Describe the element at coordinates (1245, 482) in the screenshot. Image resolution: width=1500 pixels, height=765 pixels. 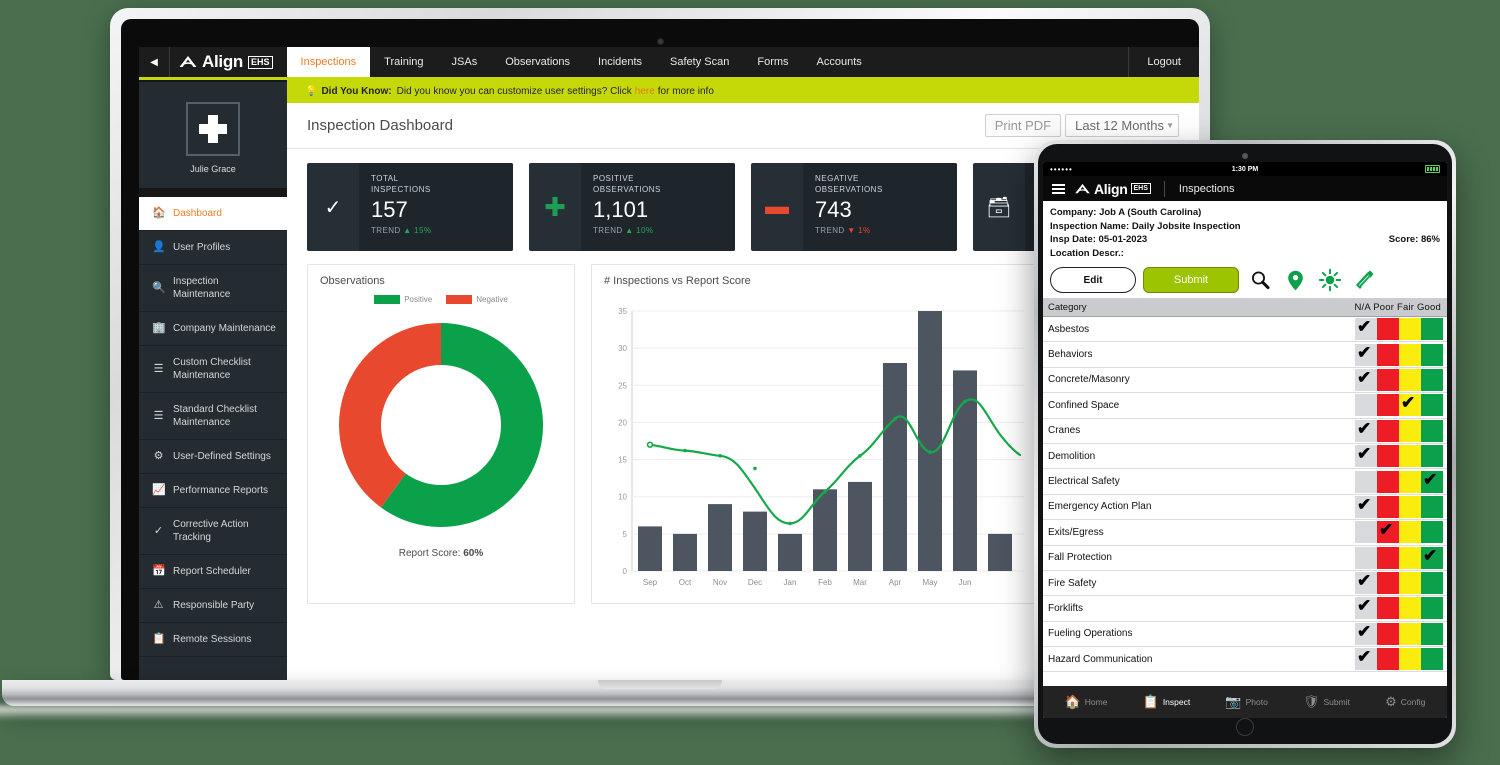
I see `table-row: Electrical Safety ✔` at that location.